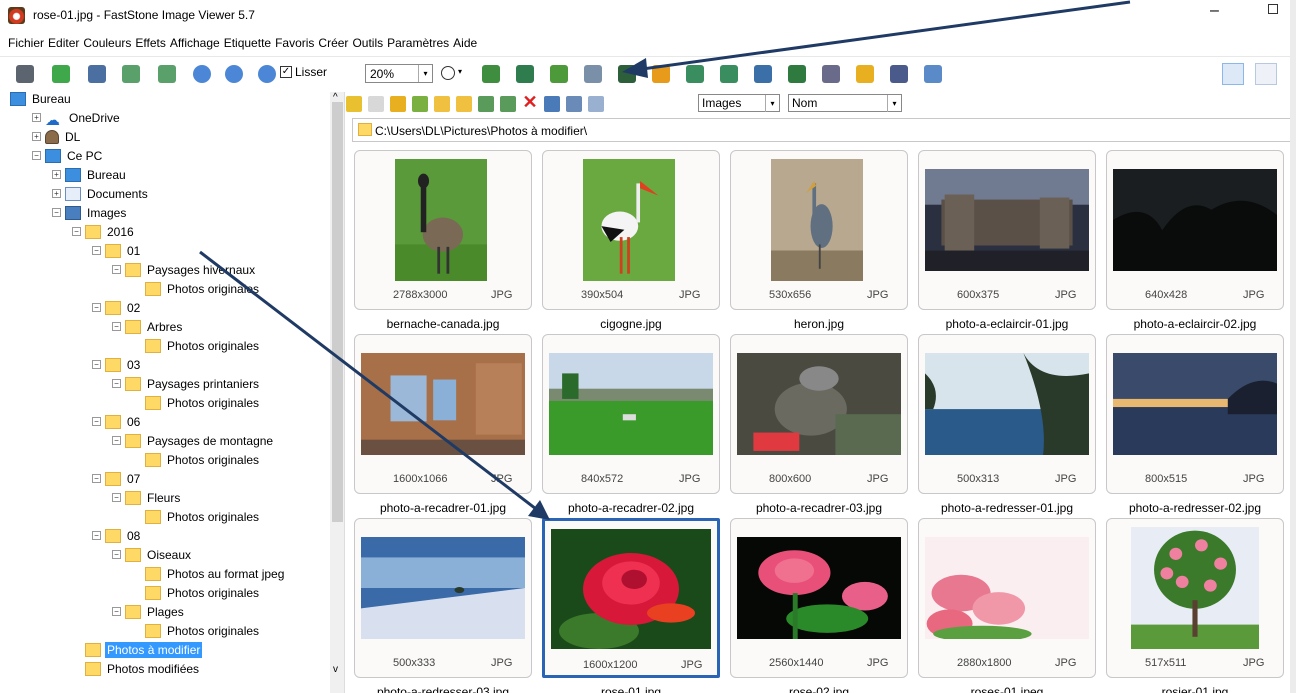 The width and height of the screenshot is (1296, 693). I want to click on thumbnail-frame: 800x600 JPG, so click(819, 414).